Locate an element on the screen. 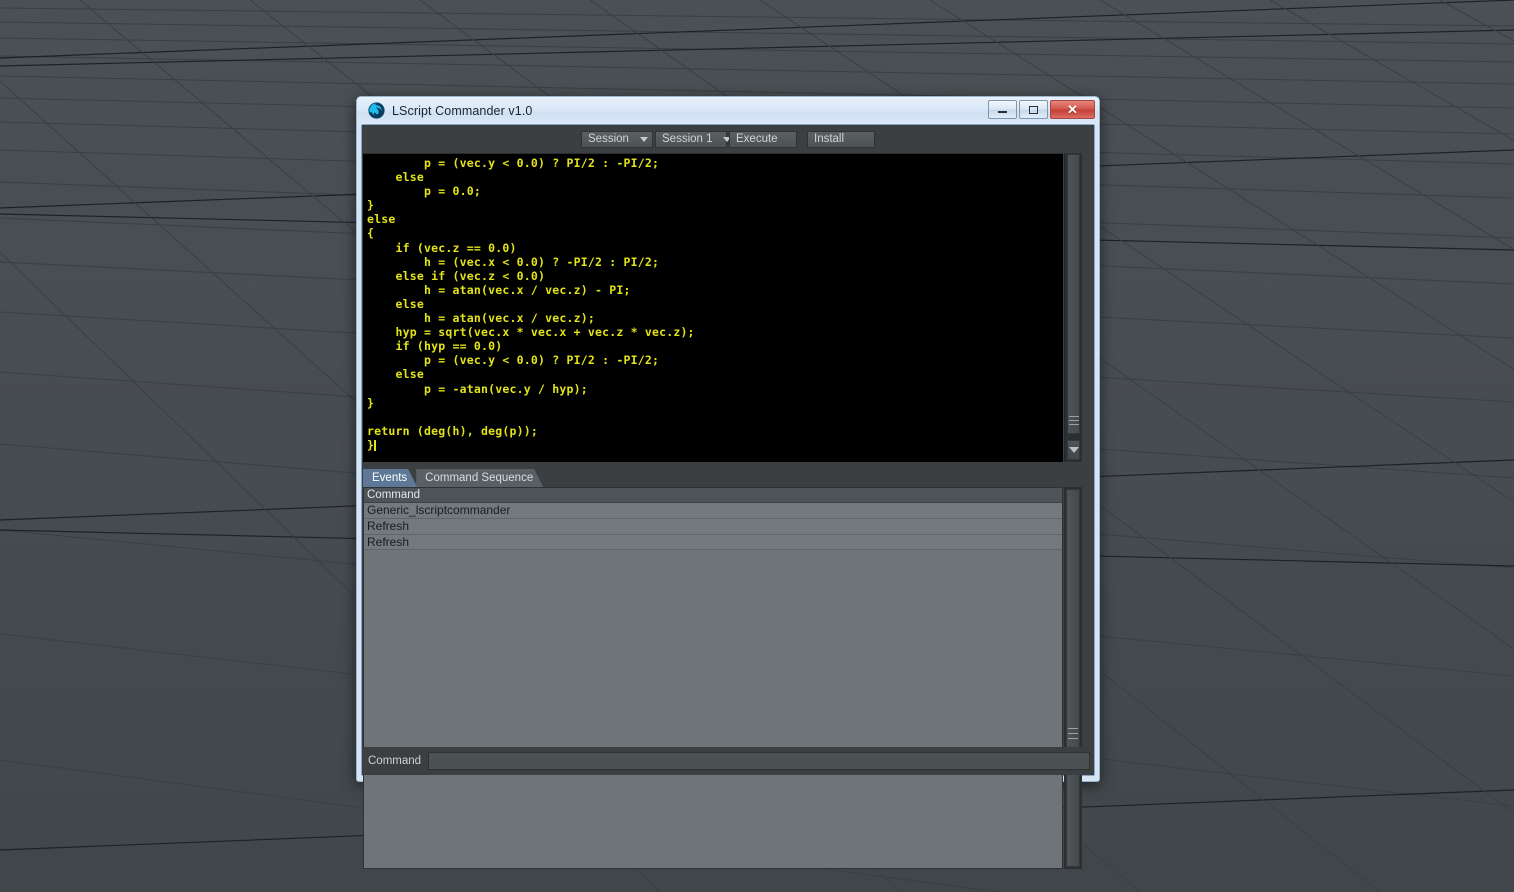 Image resolution: width=1514 pixels, height=892 pixels. list-vertical-scrollbar is located at coordinates (1073, 678).